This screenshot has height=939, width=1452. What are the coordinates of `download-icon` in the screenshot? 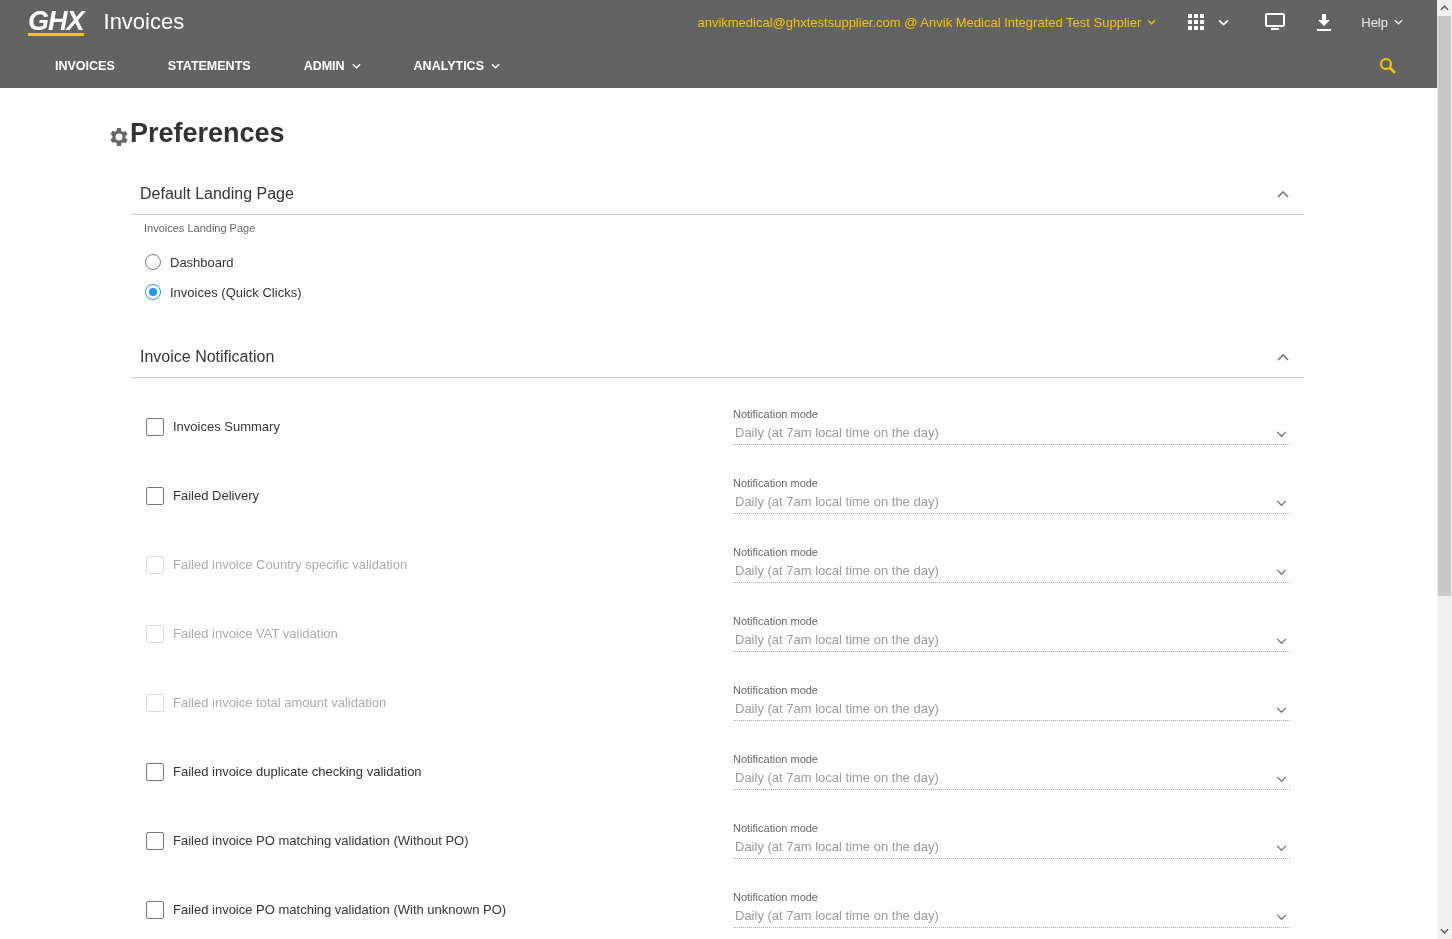 It's located at (1324, 22).